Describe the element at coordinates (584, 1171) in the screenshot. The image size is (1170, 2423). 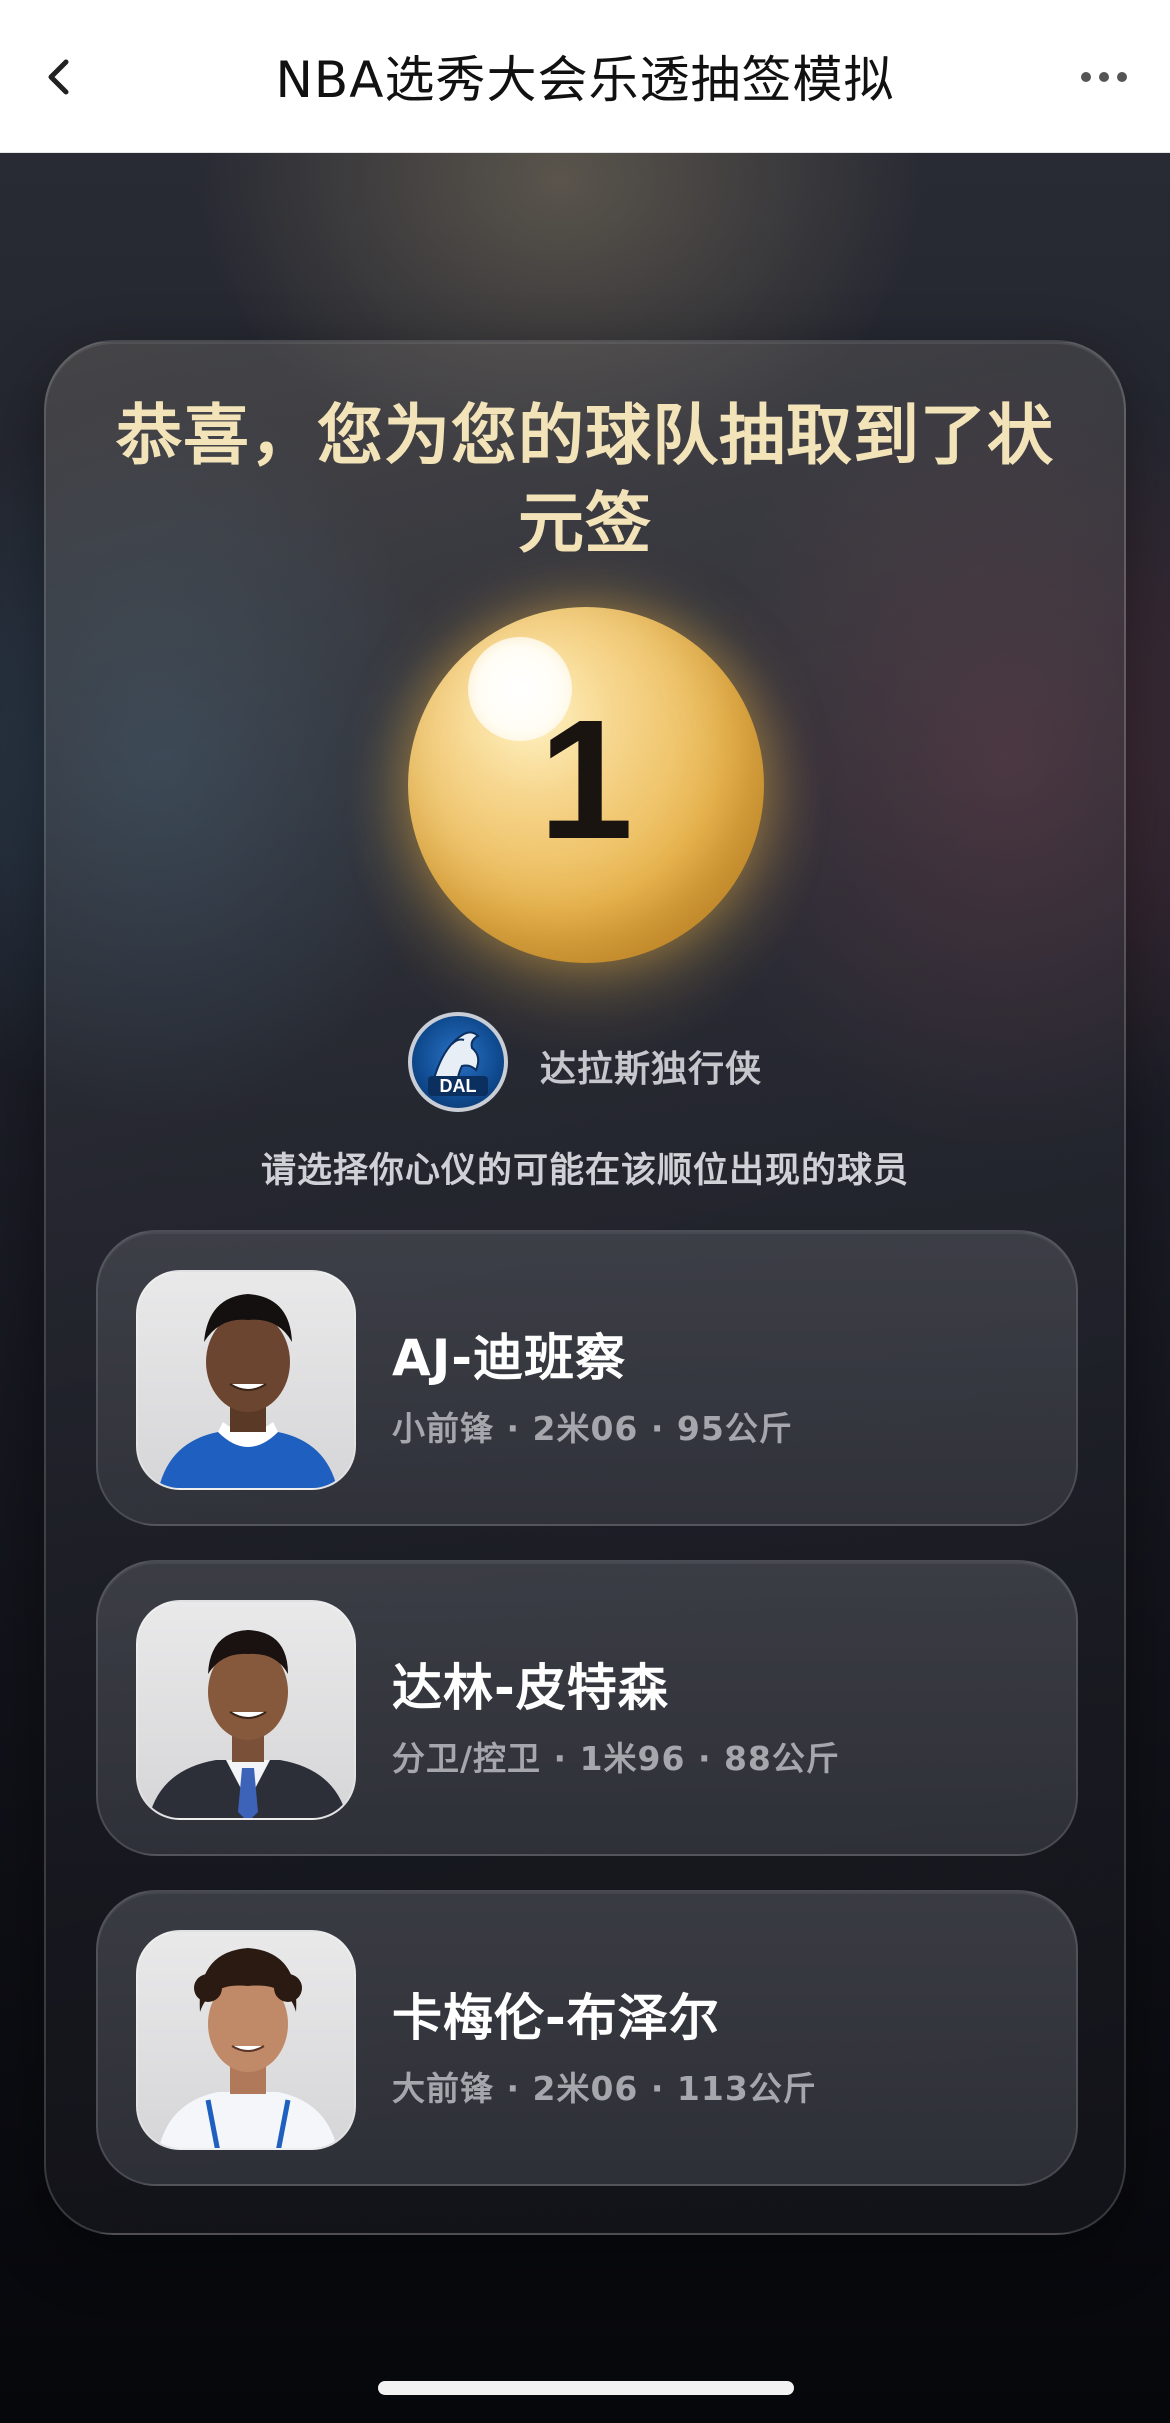
I see `selection-prompt: 请选择你心仪的可能在该顺位出现的球员` at that location.